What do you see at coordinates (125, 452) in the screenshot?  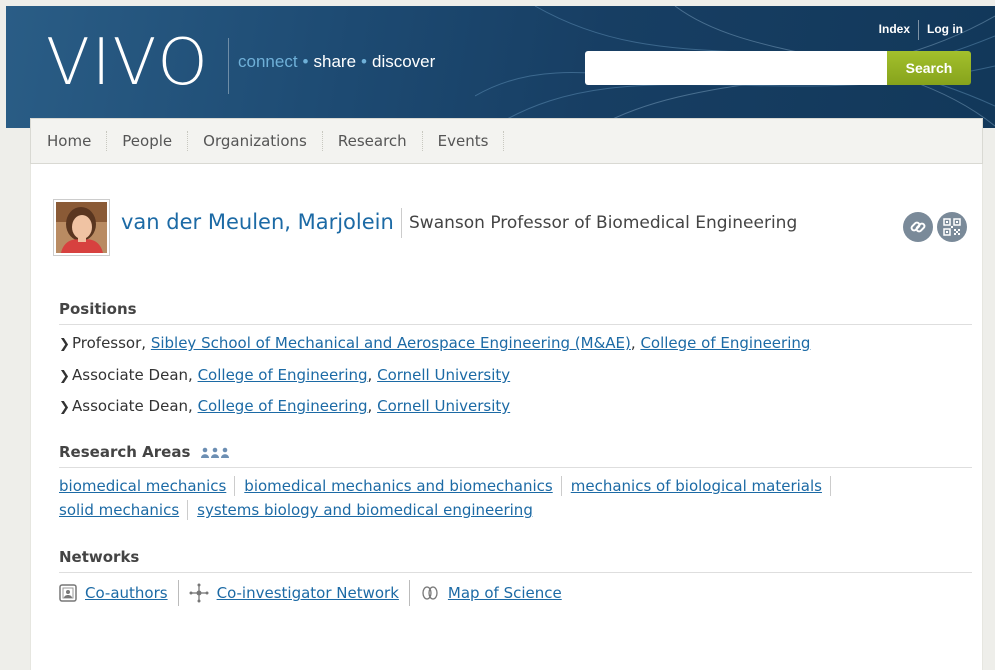 I see `research-areas-title: Research Areas` at bounding box center [125, 452].